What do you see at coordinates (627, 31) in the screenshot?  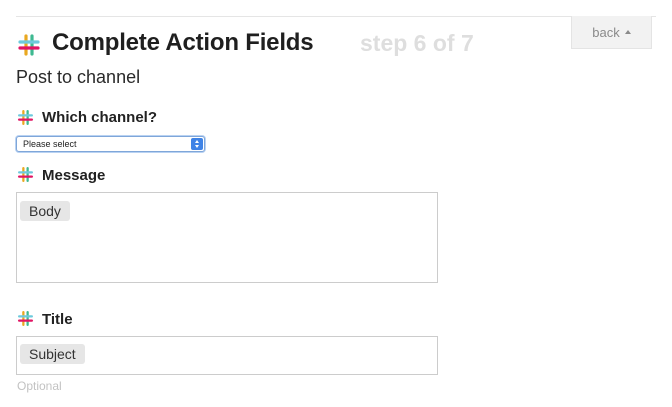 I see `caret-up-icon` at bounding box center [627, 31].